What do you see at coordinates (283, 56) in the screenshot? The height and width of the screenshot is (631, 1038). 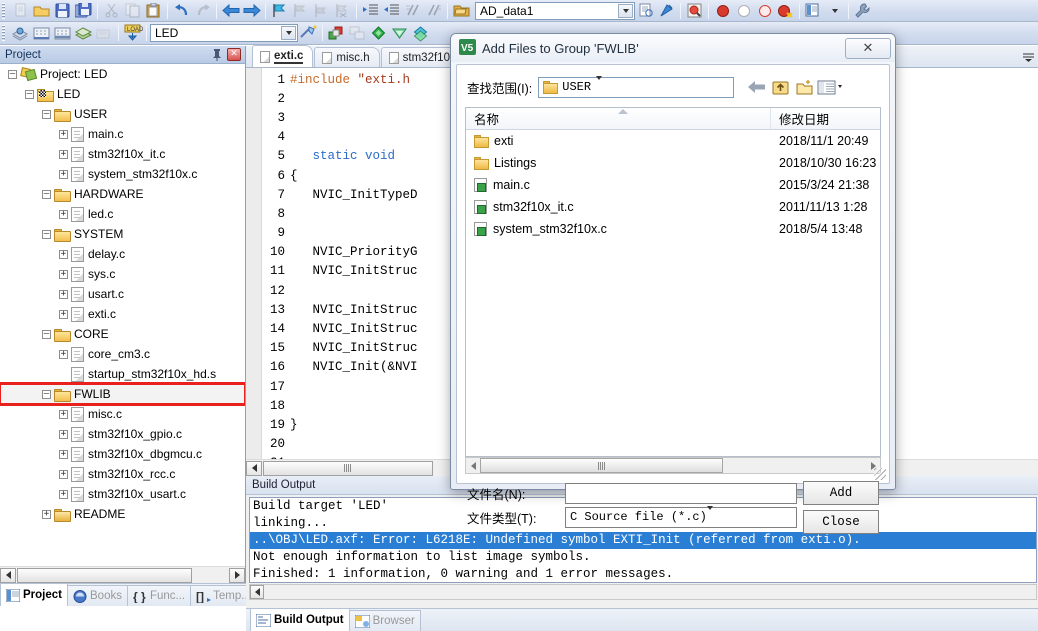 I see `editor-tab-exti-c: exti.c` at bounding box center [283, 56].